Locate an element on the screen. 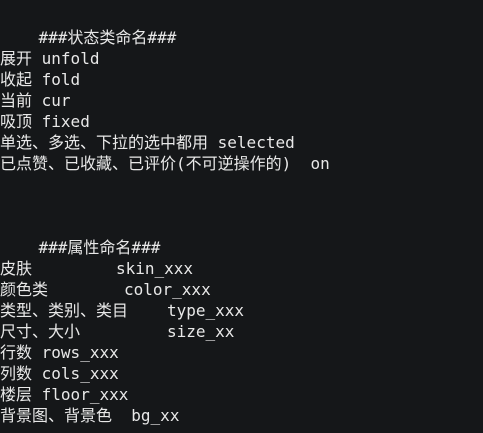 The image size is (483, 433). item-value: selected is located at coordinates (256, 142).